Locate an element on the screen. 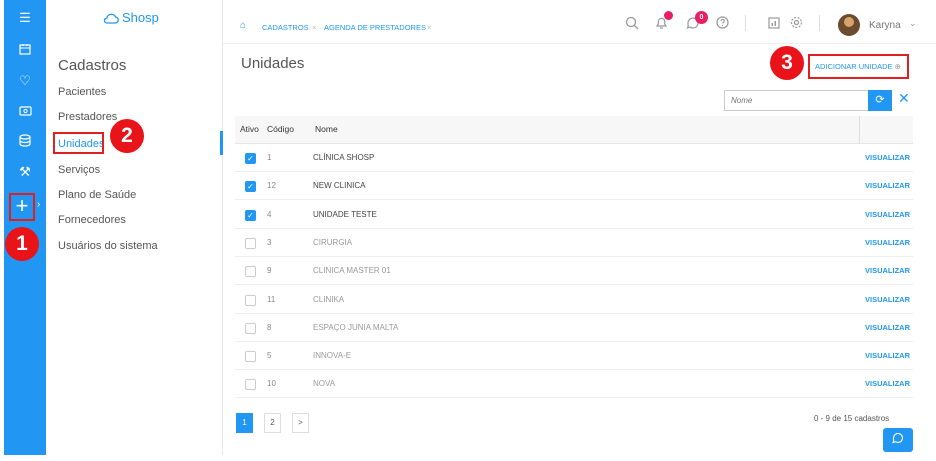  unit-name: NEW CLINICA is located at coordinates (339, 186).